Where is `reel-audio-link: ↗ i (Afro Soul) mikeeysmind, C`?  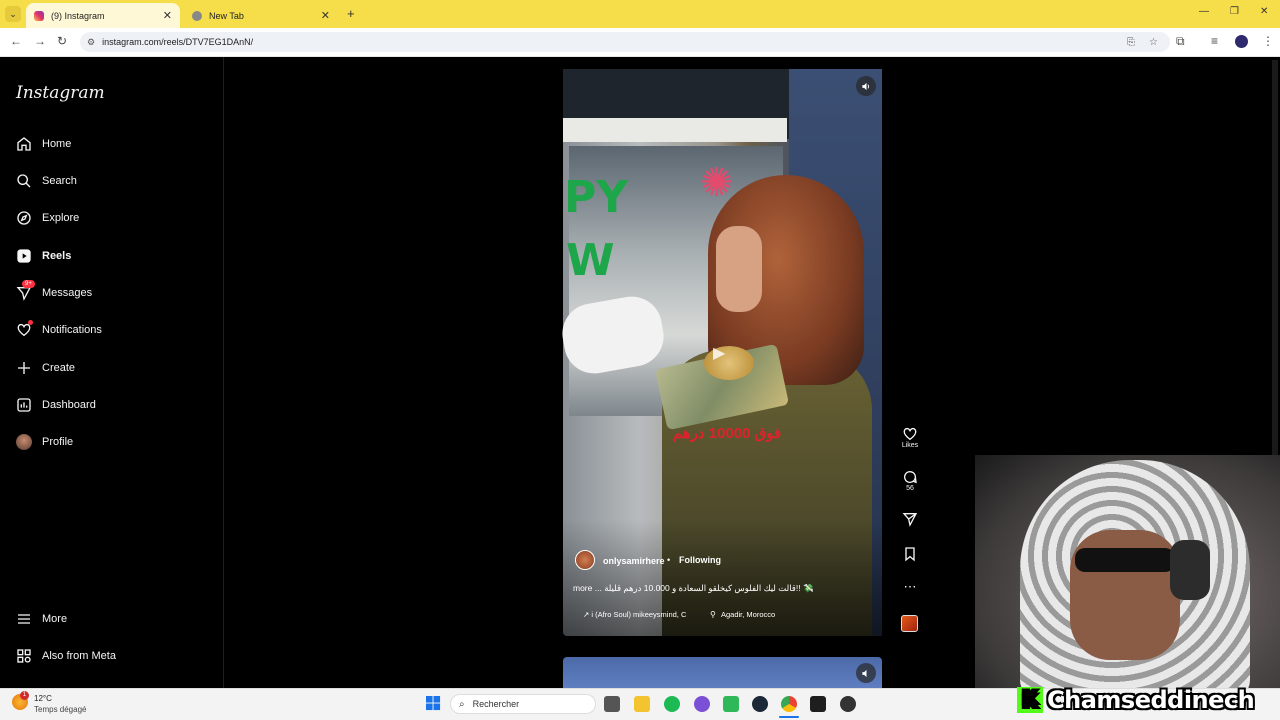
reel-audio-link: ↗ i (Afro Soul) mikeeysmind, C is located at coordinates (634, 614).